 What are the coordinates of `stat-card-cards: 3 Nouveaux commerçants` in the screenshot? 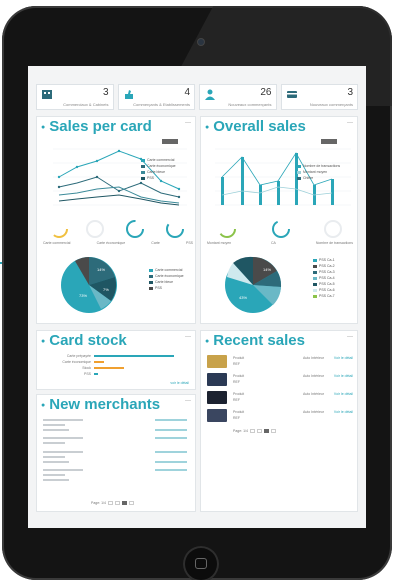 It's located at (319, 97).